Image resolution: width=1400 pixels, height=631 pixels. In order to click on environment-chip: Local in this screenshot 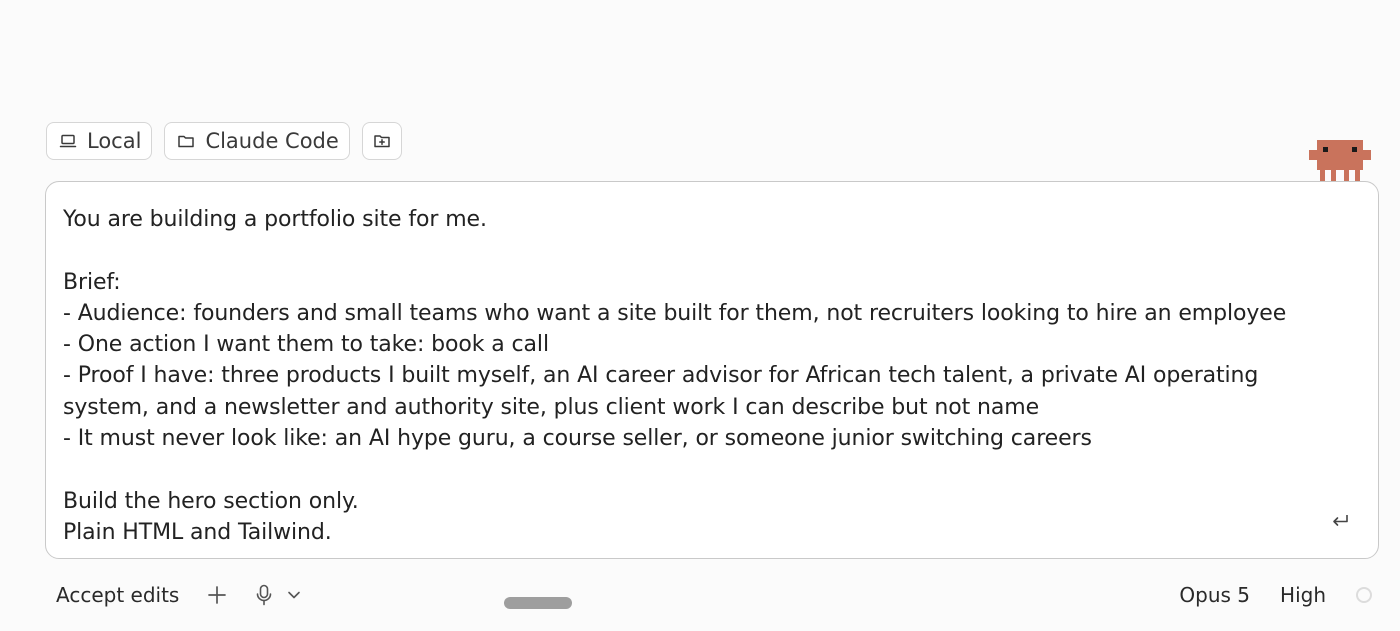, I will do `click(99, 141)`.